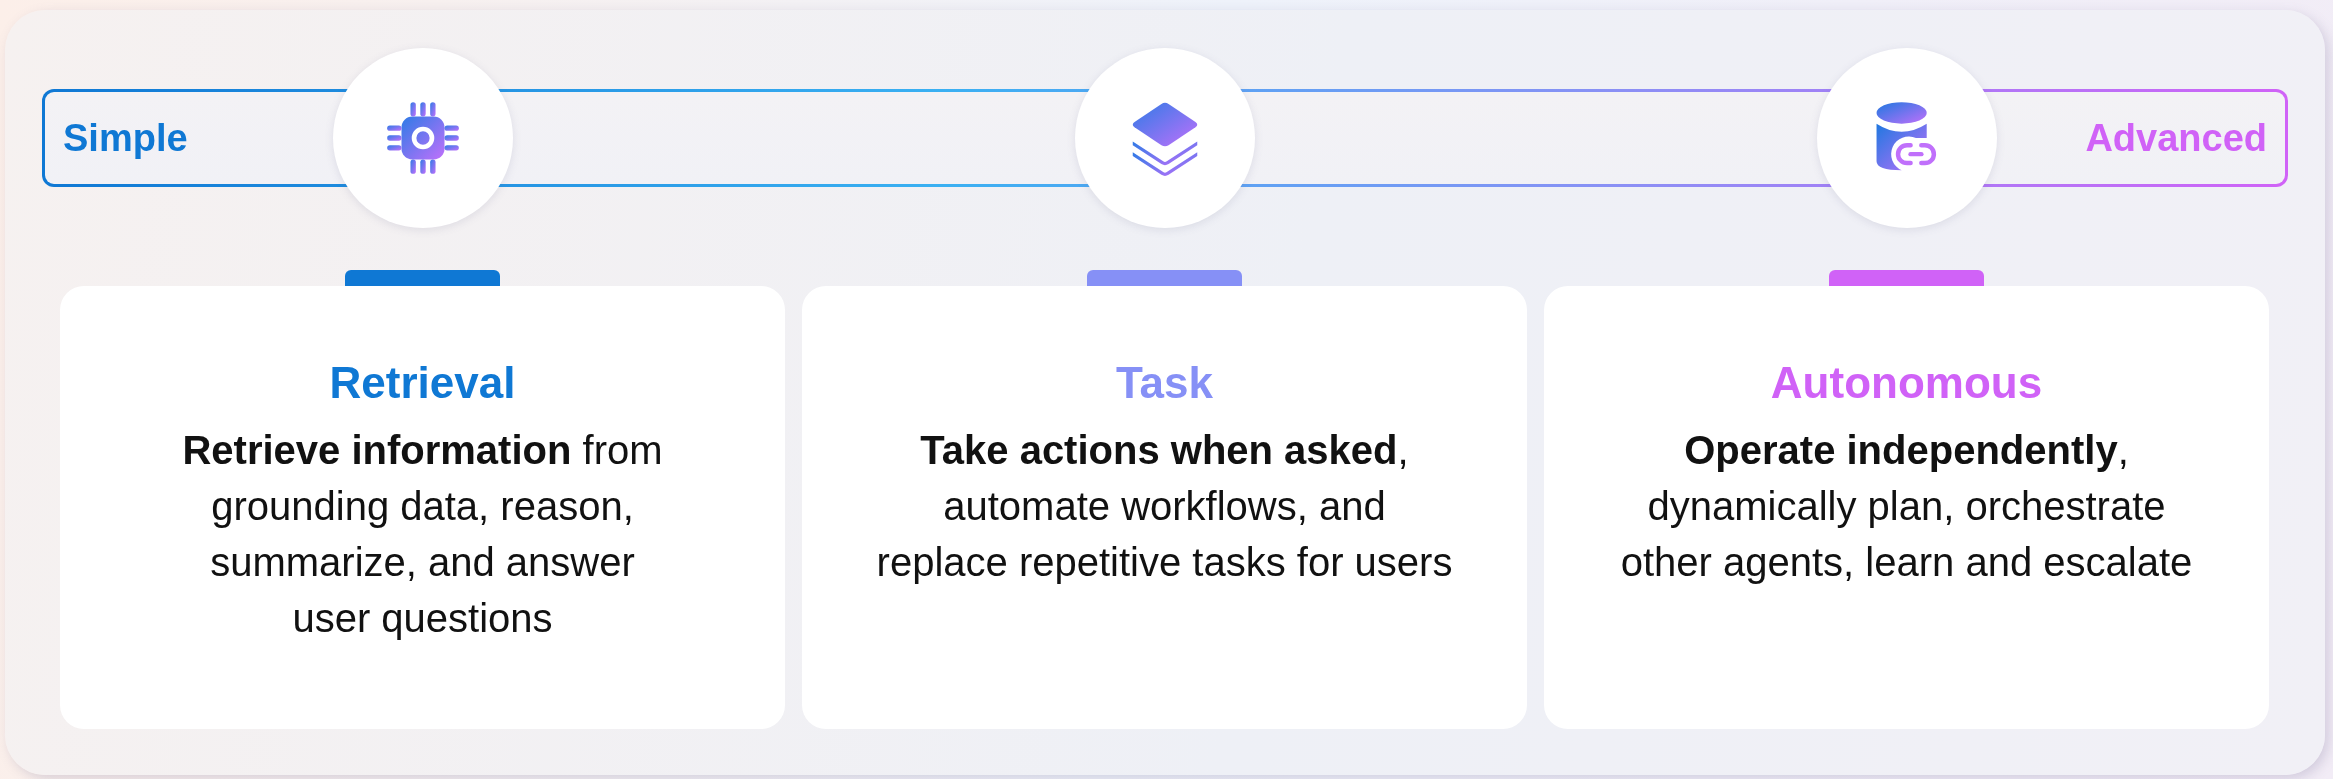 Image resolution: width=2333 pixels, height=779 pixels. What do you see at coordinates (1906, 383) in the screenshot?
I see `card-title: Autonomous` at bounding box center [1906, 383].